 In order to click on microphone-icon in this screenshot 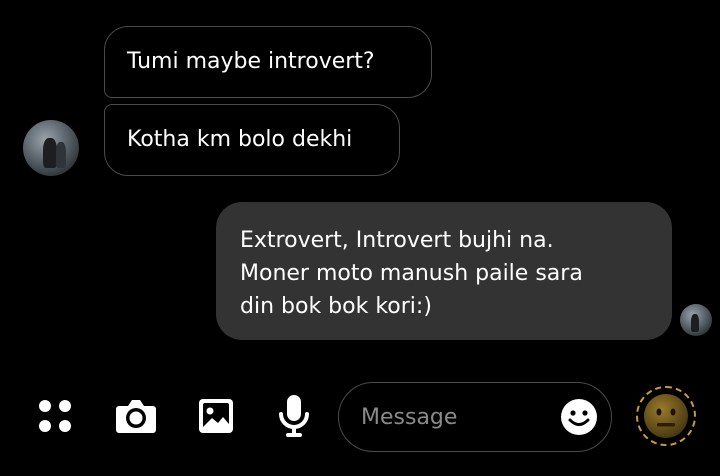, I will do `click(294, 416)`.